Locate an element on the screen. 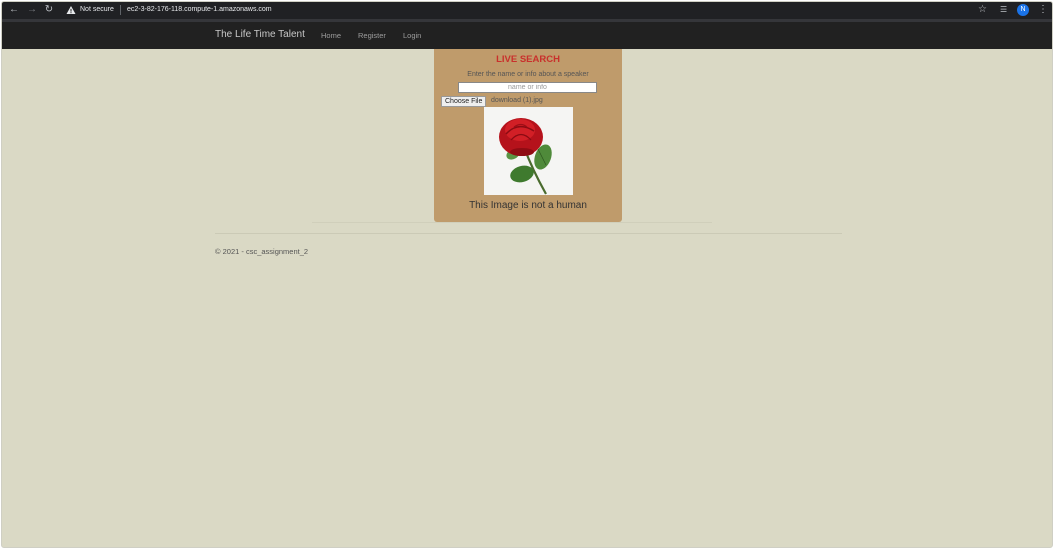 The image size is (1053, 548). classification-result: This Image is not a human is located at coordinates (528, 205).